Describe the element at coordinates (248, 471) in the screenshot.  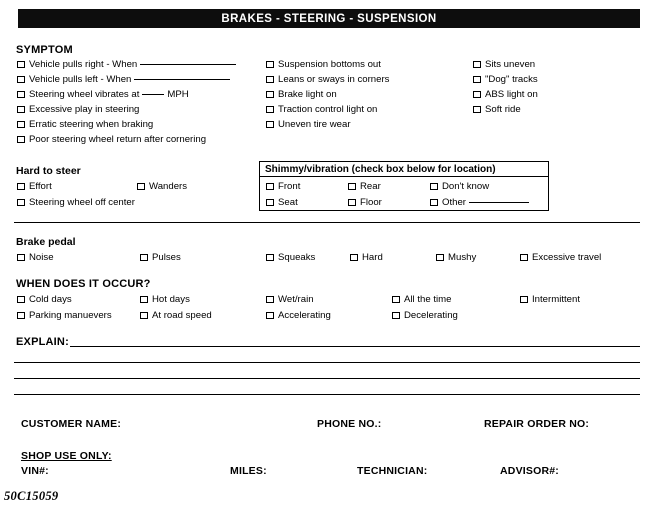
I see `field-miles: MILES:` at that location.